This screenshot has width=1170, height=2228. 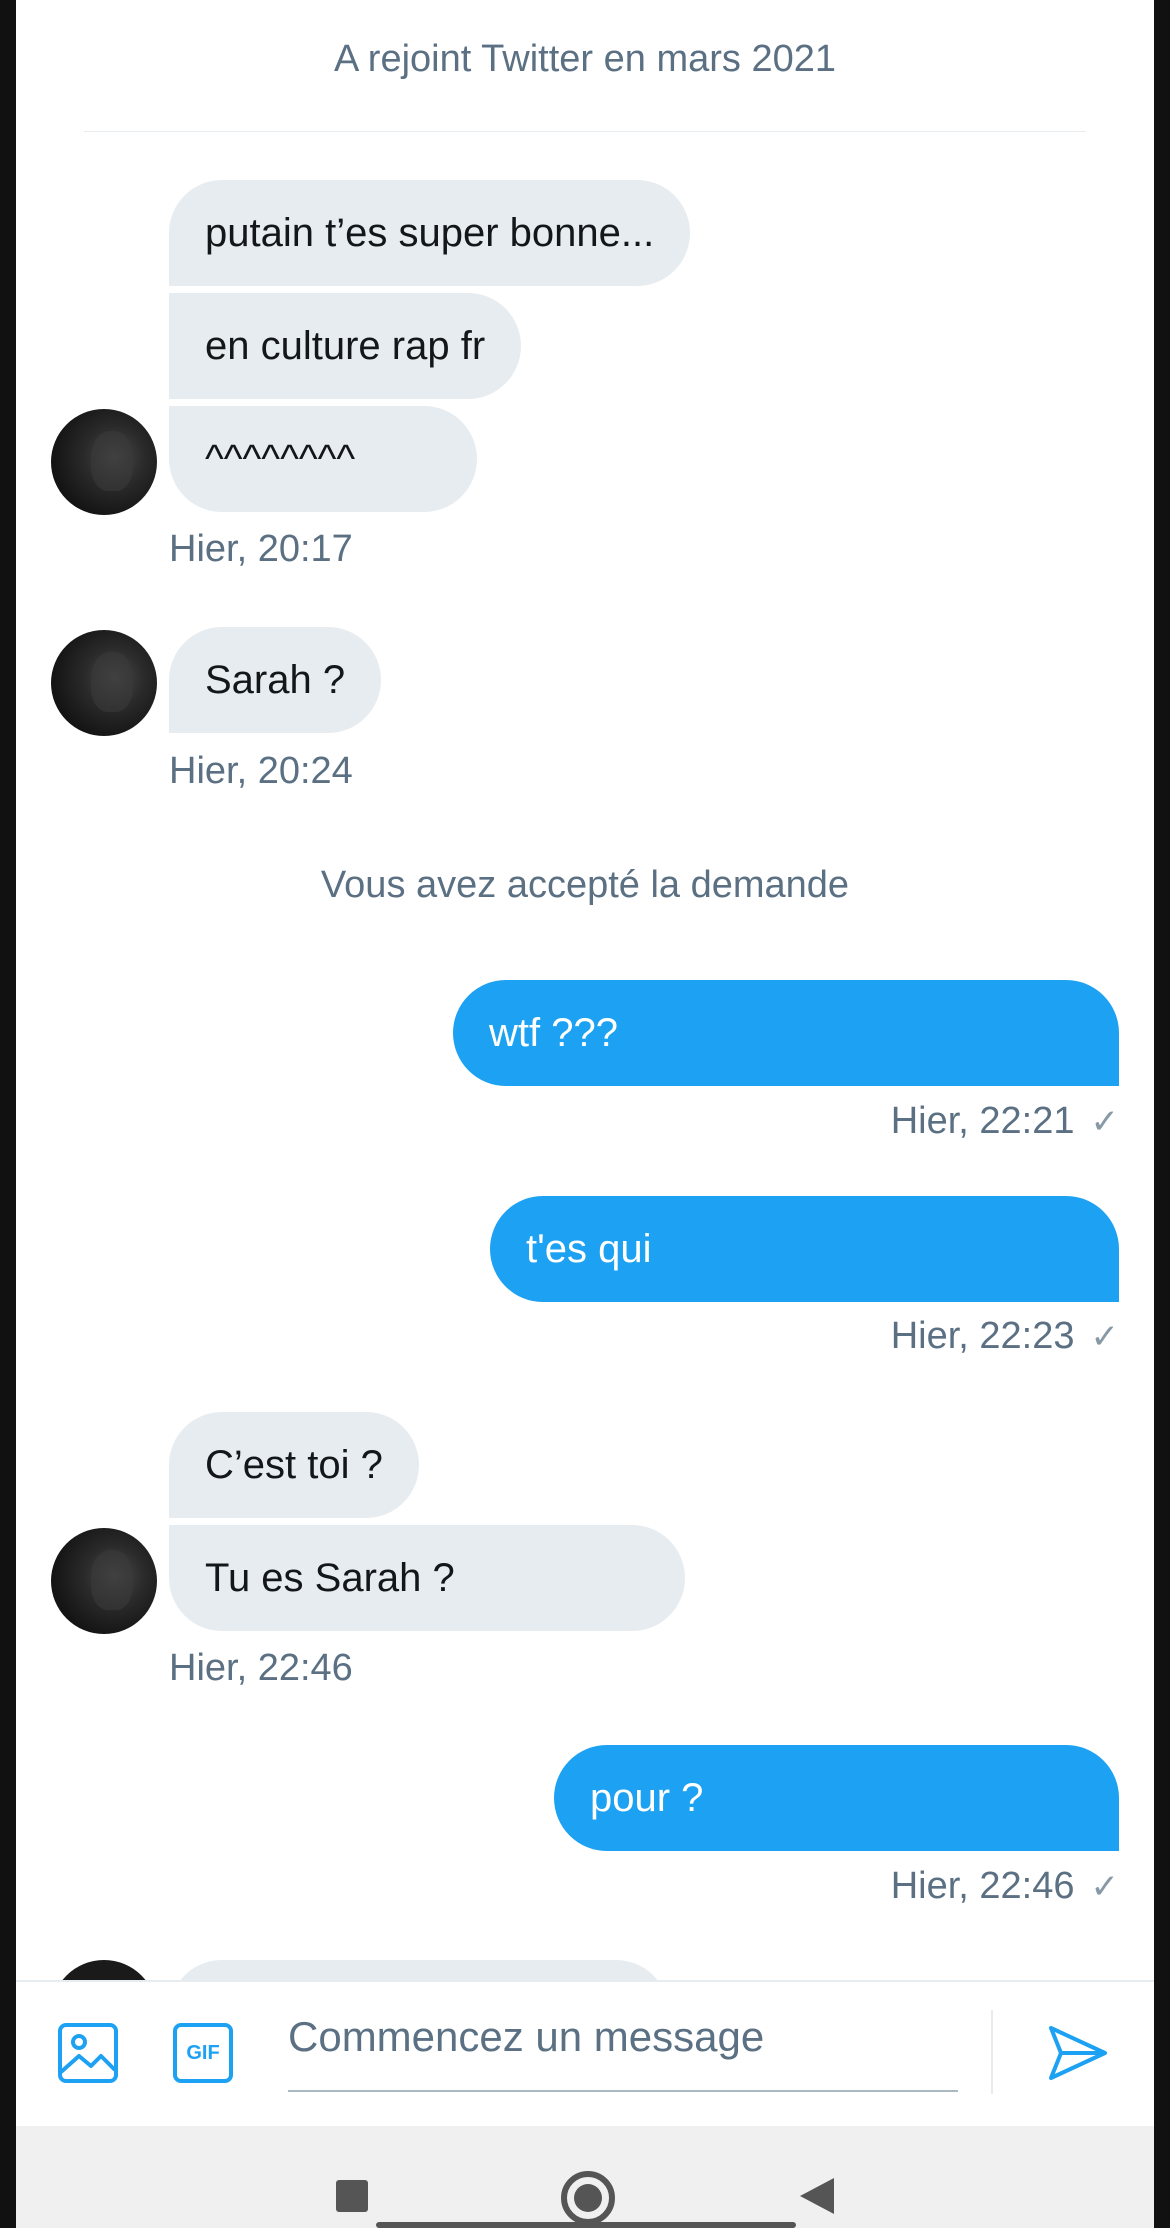 What do you see at coordinates (323, 459) in the screenshot?
I see `incoming-message-bubble: ^^^^^^^^` at bounding box center [323, 459].